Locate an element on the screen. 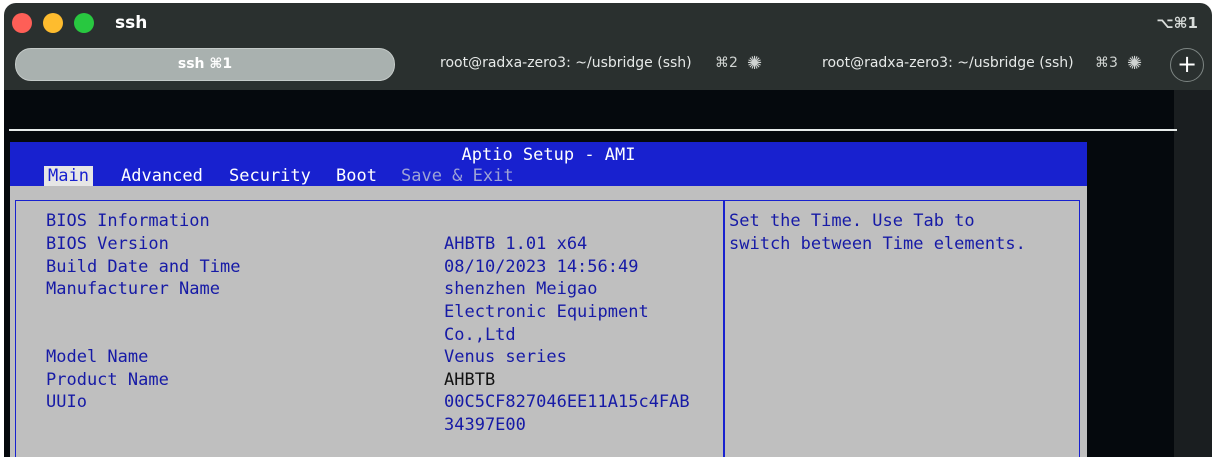 The image size is (1217, 457). uuid-value-line-2: 34397E00 is located at coordinates (485, 425).